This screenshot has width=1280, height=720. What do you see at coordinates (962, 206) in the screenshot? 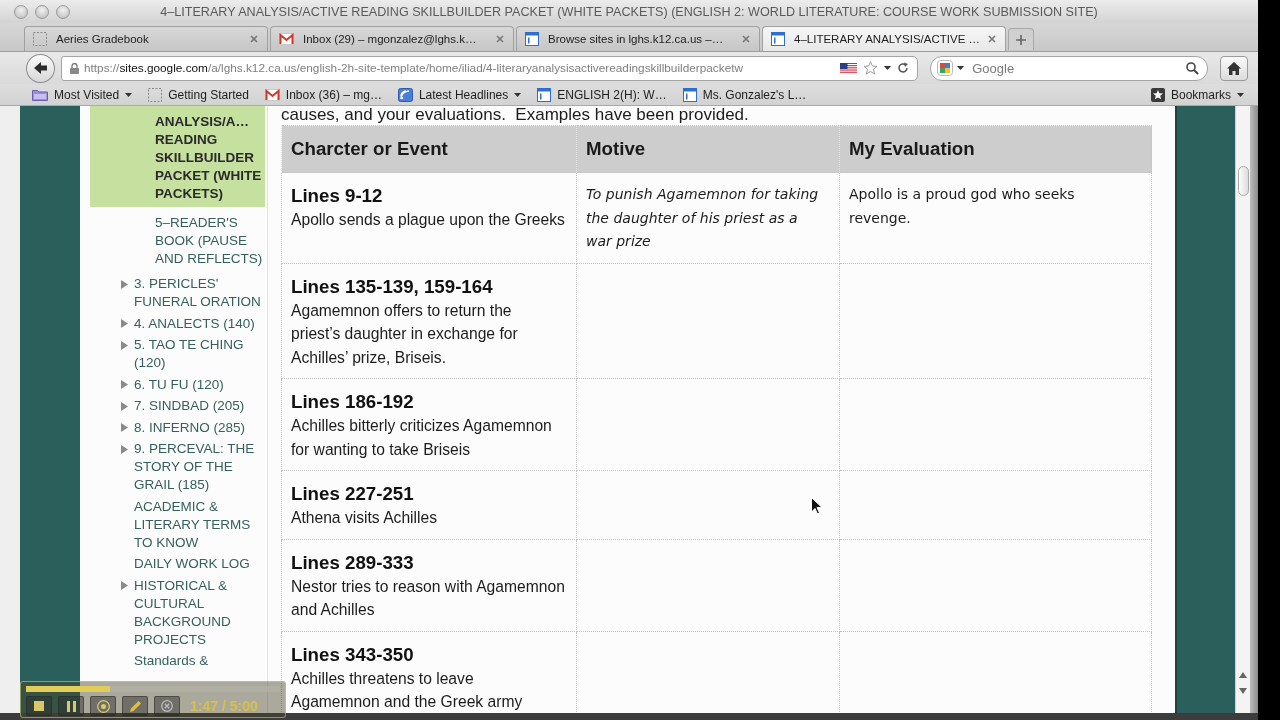
I see `evaluation-text: Apollo is a proud god who seeks revenge.` at bounding box center [962, 206].